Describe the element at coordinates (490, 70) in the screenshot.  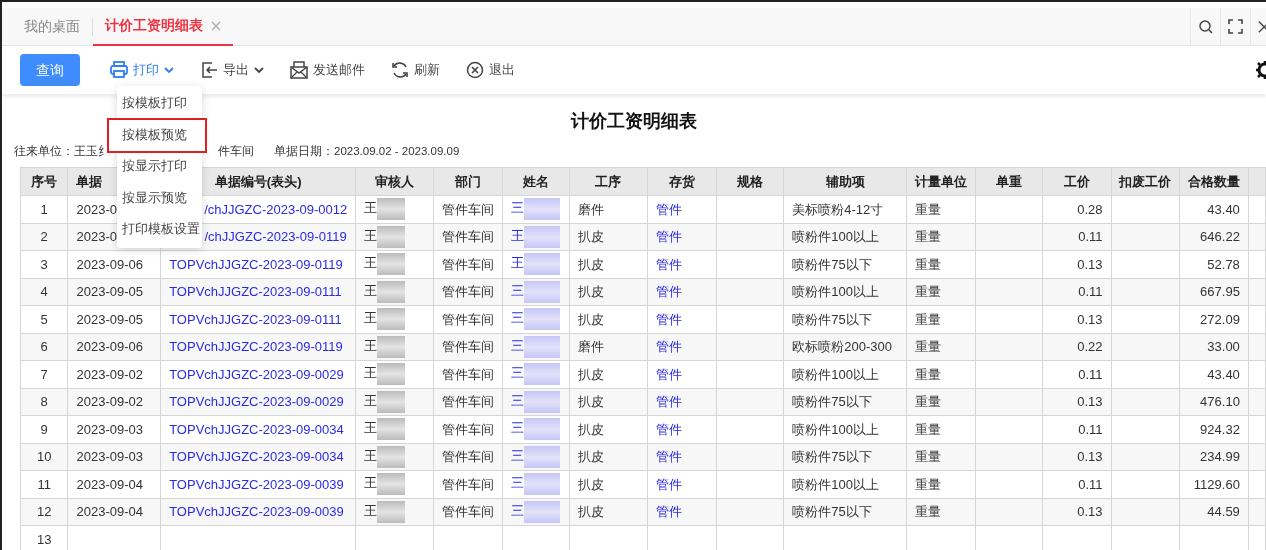
I see `exit-button: 退出` at that location.